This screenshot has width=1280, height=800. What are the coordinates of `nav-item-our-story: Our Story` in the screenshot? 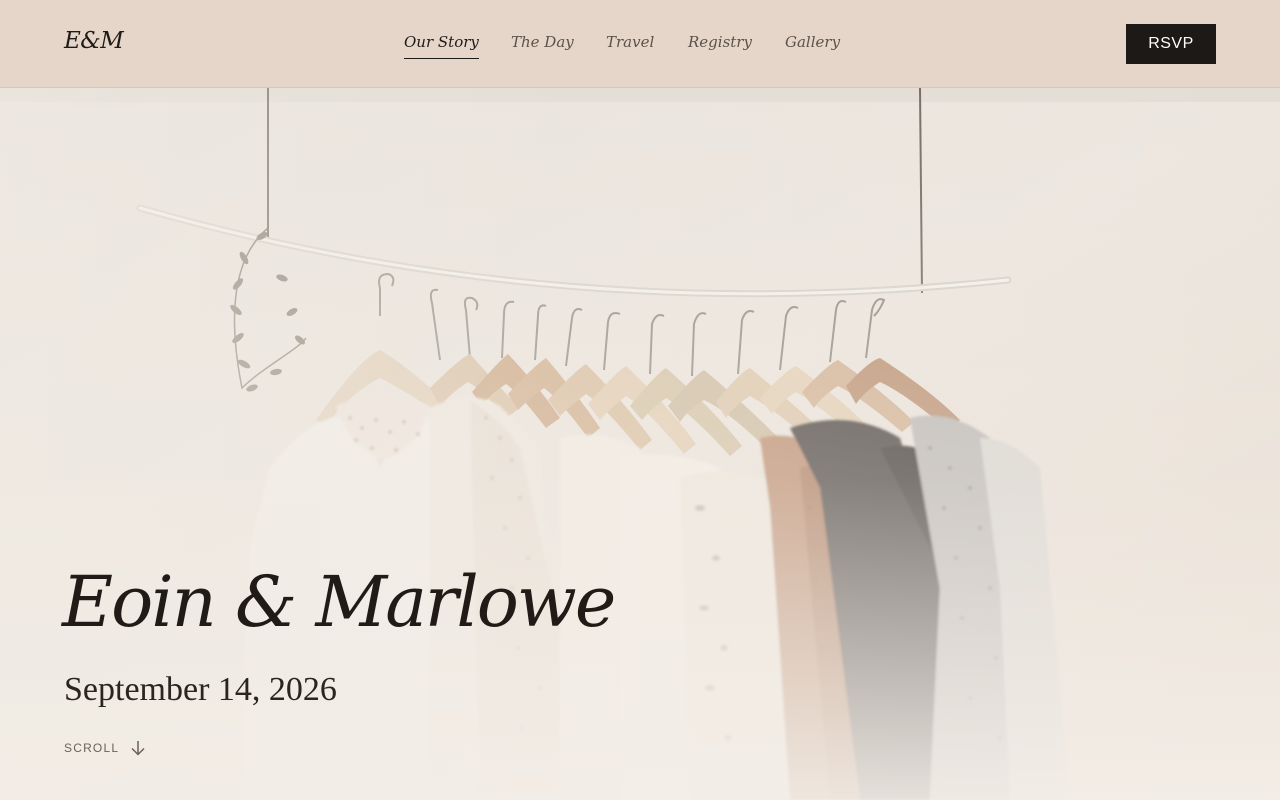 It's located at (441, 44).